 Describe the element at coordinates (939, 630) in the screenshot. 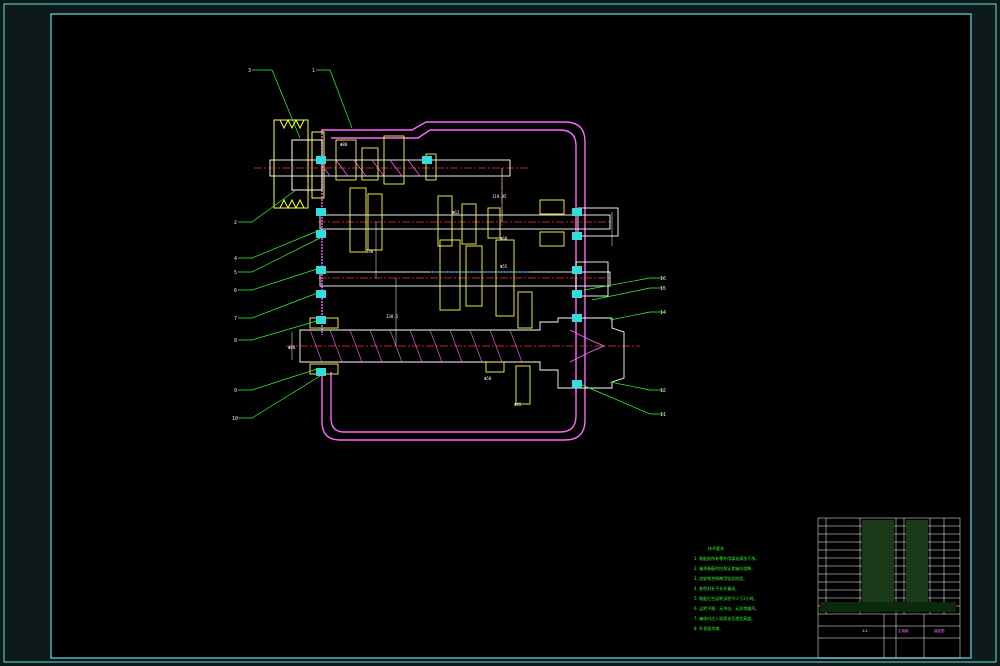

I see `drawing-type: 装配图` at that location.